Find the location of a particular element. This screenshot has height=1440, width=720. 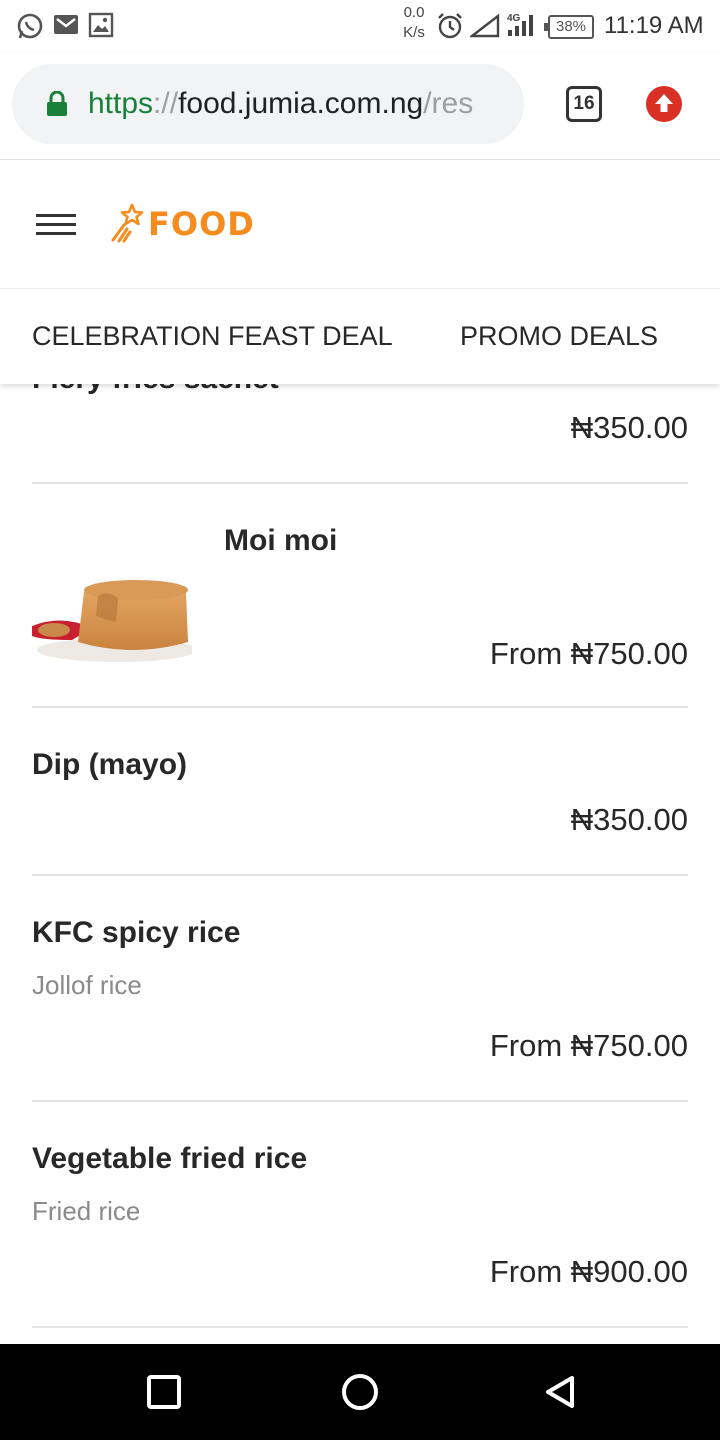

browser-toolbar: https://food.jumia.com.ng/res 16 is located at coordinates (360, 106).